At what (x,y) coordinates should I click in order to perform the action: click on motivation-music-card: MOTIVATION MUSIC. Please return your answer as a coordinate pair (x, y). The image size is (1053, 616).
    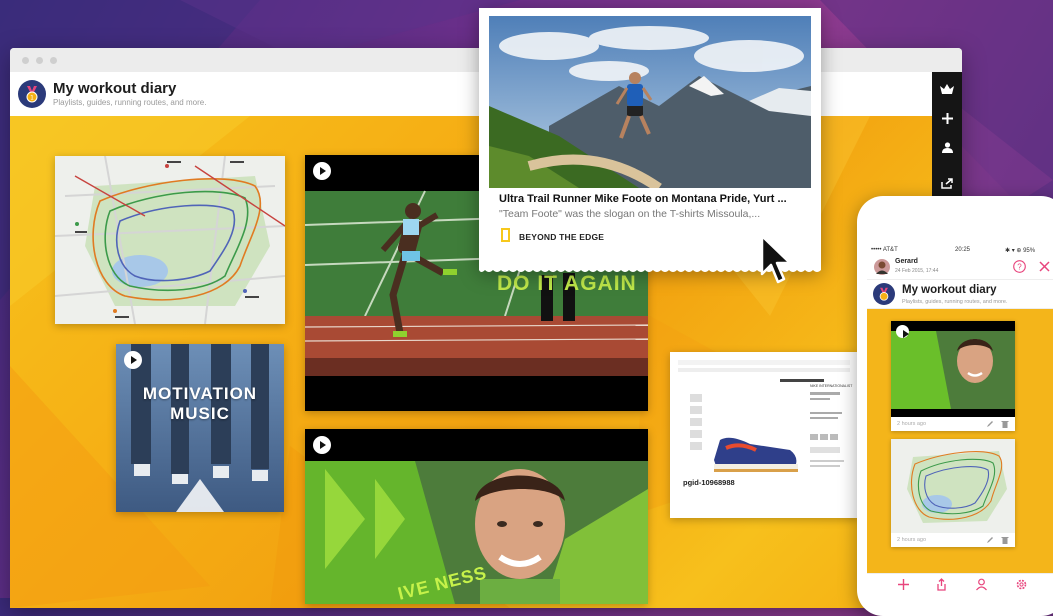
    Looking at the image, I should click on (200, 428).